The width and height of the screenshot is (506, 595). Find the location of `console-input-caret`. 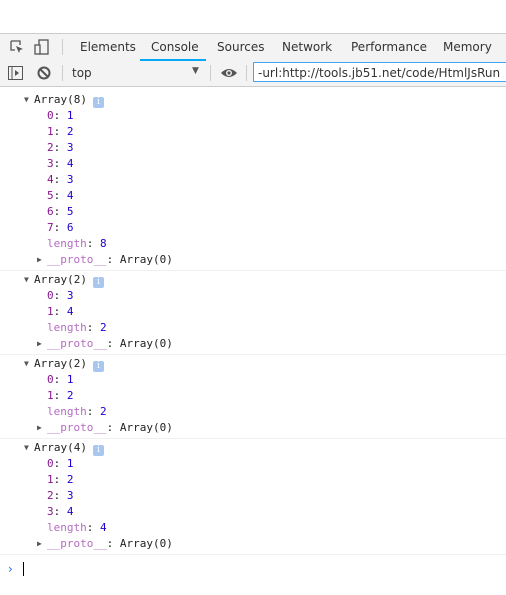

console-input-caret is located at coordinates (23, 569).